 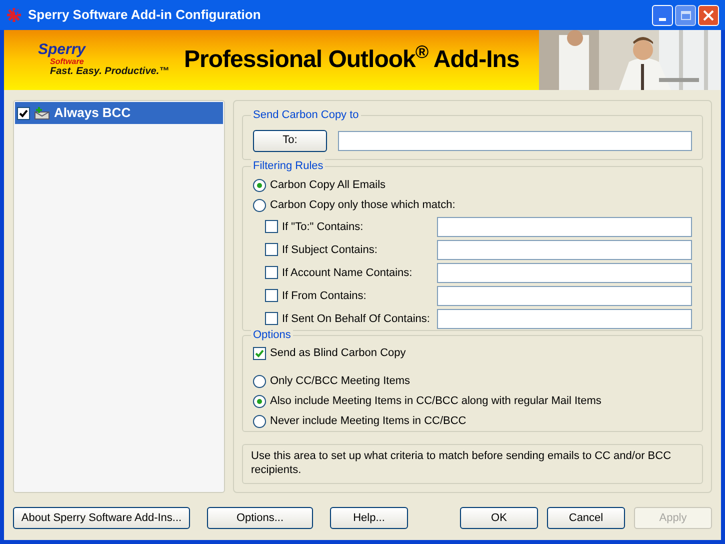 I want to click on close-button, so click(x=708, y=15).